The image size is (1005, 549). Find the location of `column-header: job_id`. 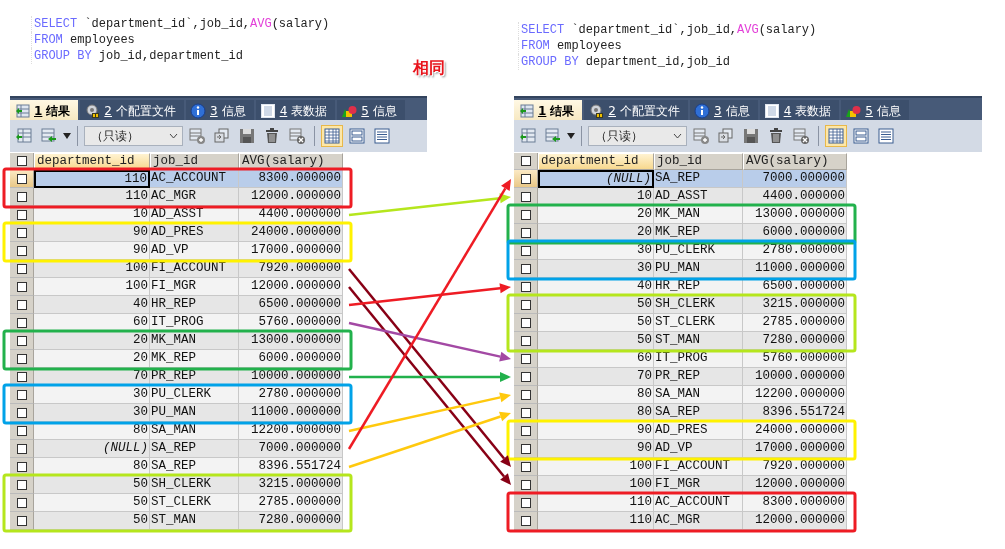

column-header: job_id is located at coordinates (698, 161).